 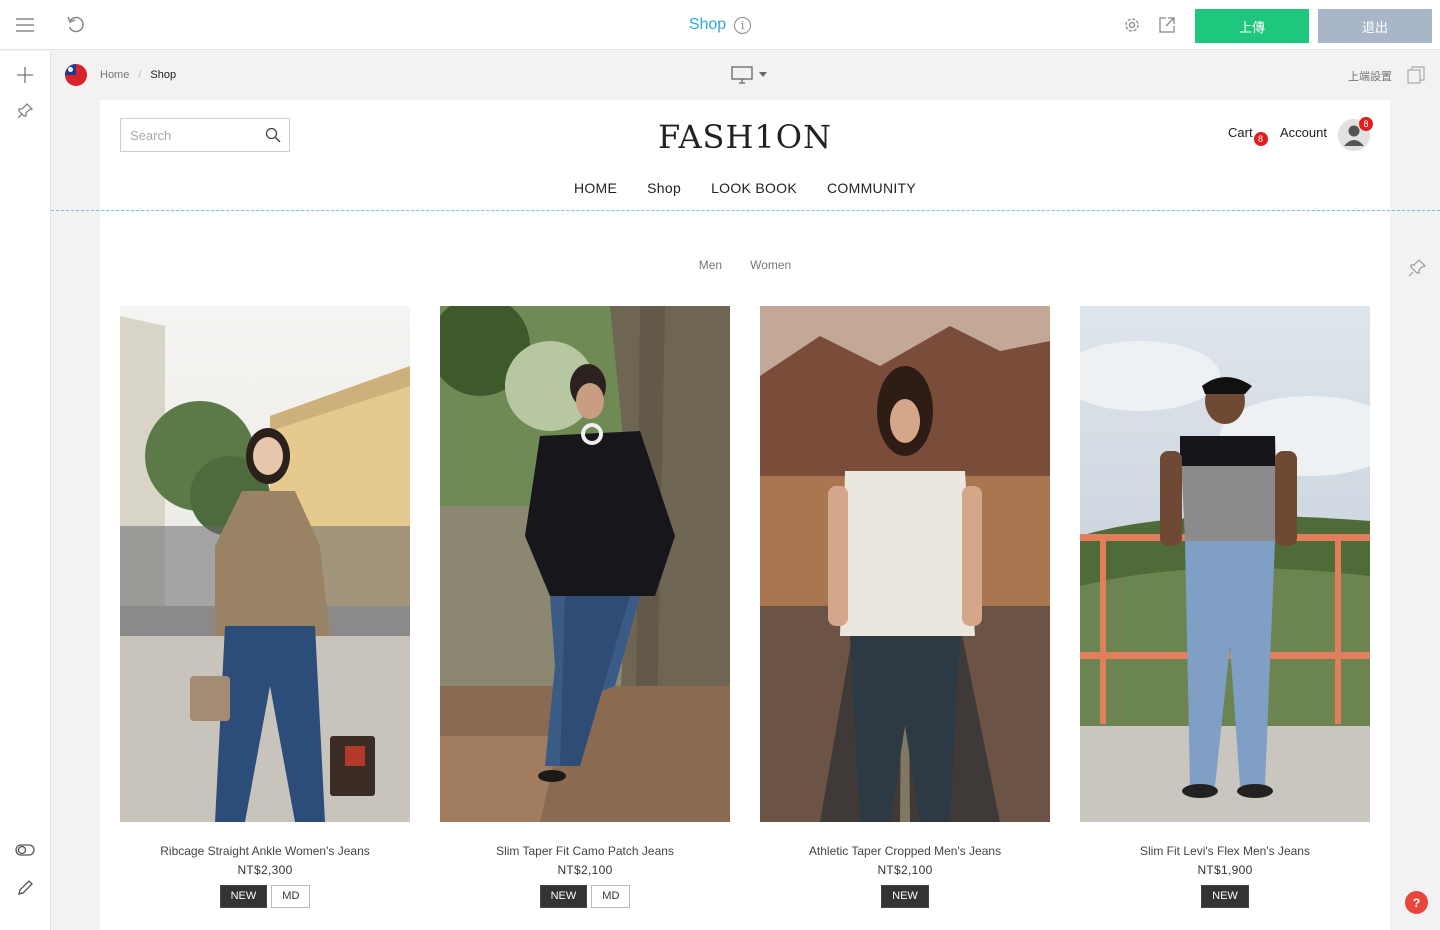 I want to click on top-settings-link: 上端設置, so click(x=1370, y=76).